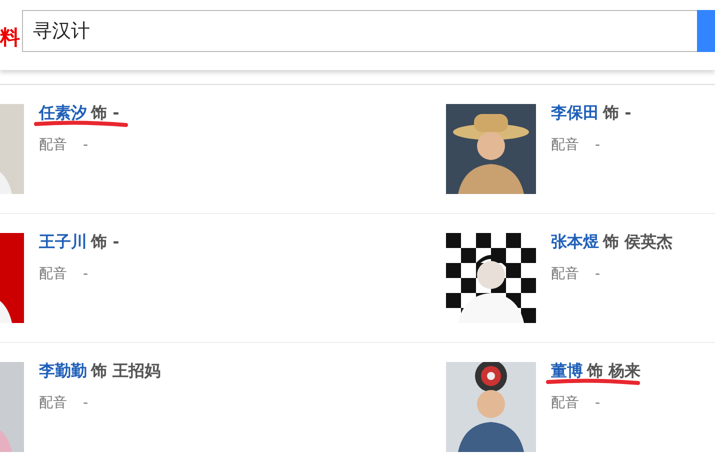 The image size is (715, 460). Describe the element at coordinates (359, 31) in the screenshot. I see `search-field: 寻汉计` at that location.